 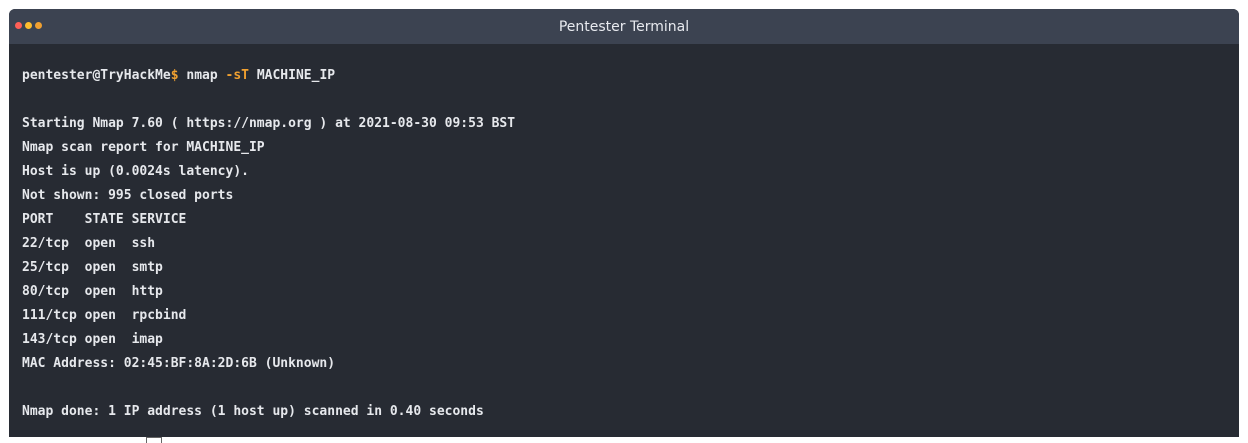 I want to click on output-line: Host is up (0.0024s latency)., so click(x=135, y=171).